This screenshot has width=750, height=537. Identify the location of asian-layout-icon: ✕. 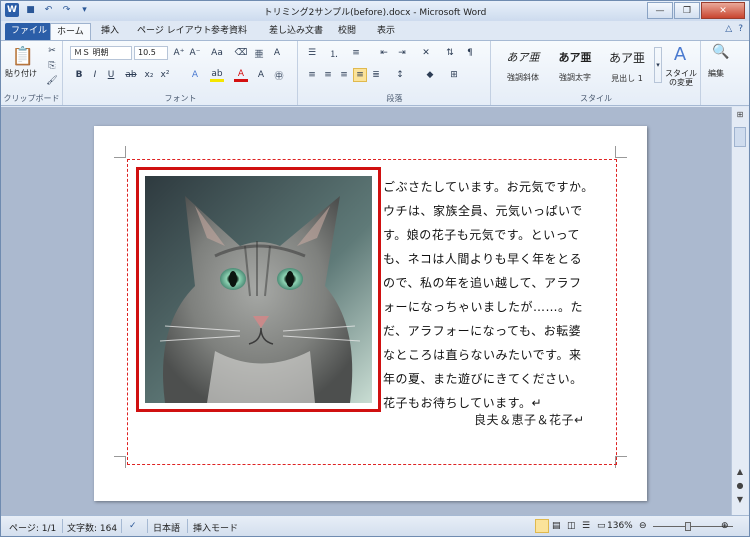
(426, 53).